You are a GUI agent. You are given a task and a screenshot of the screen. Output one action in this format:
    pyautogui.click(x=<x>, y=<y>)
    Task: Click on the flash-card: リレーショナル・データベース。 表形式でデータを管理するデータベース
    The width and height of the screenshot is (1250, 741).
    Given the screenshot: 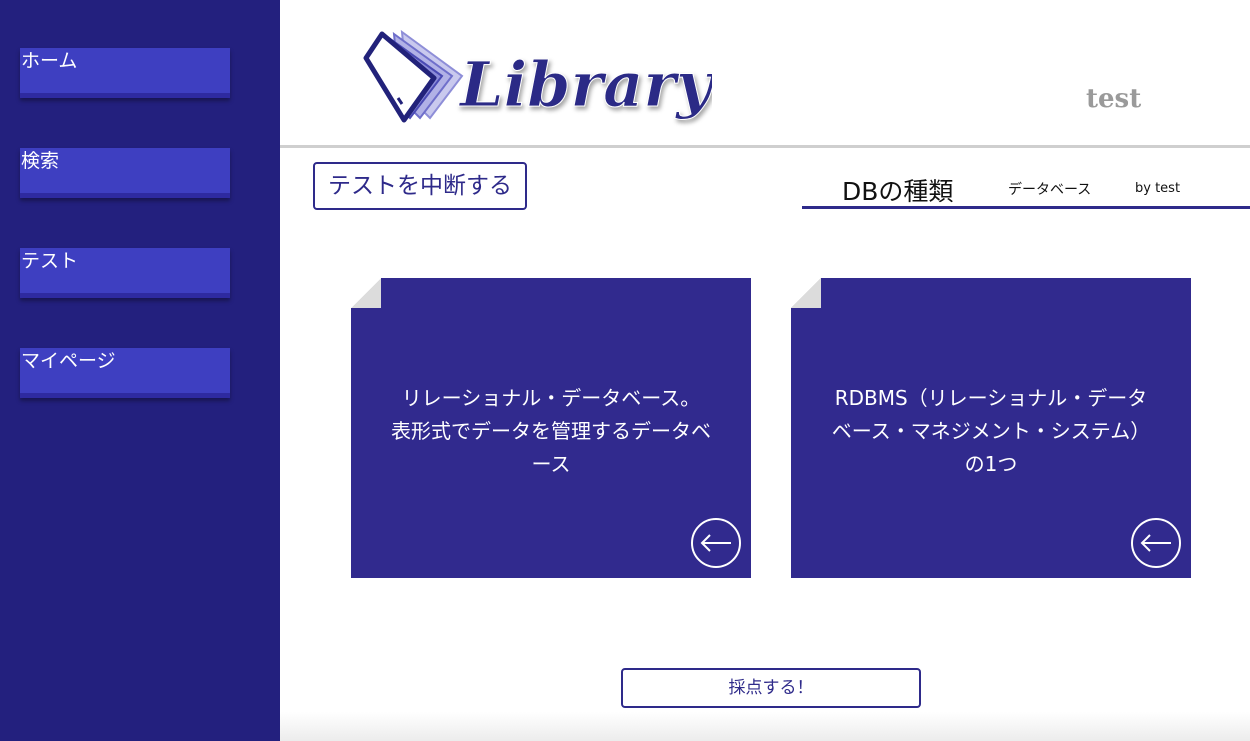 What is the action you would take?
    pyautogui.click(x=551, y=428)
    